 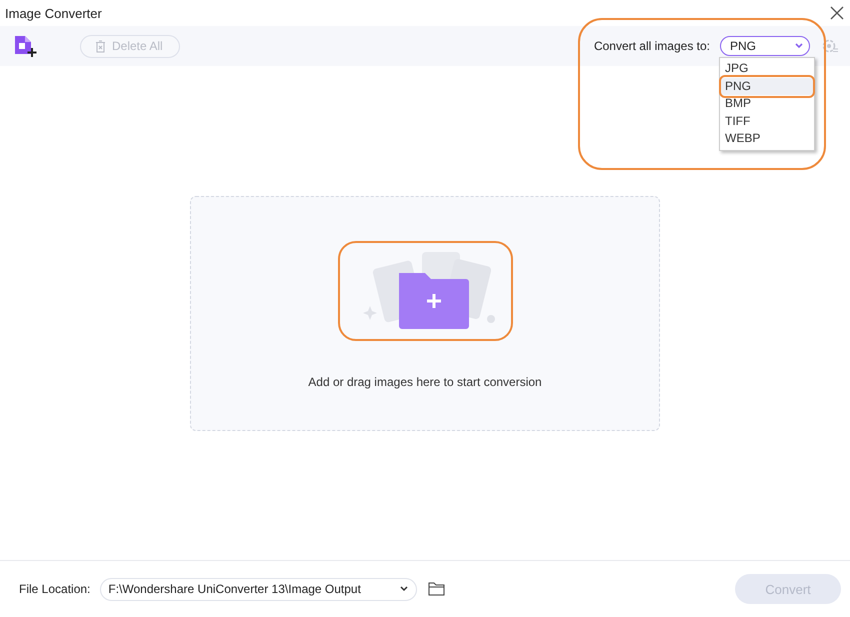 I want to click on format-option: JPG, so click(x=767, y=69).